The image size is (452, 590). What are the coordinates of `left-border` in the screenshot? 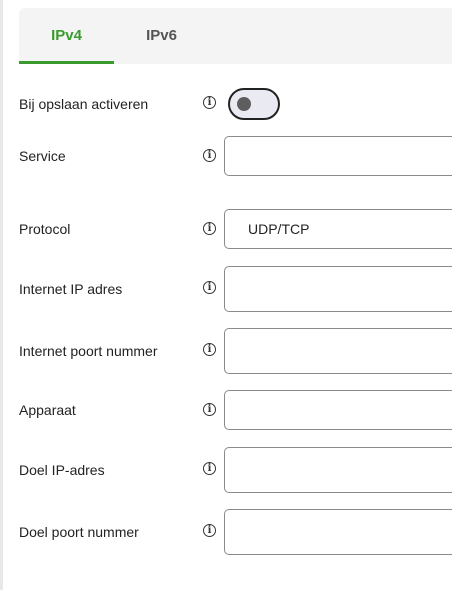 It's located at (1, 295).